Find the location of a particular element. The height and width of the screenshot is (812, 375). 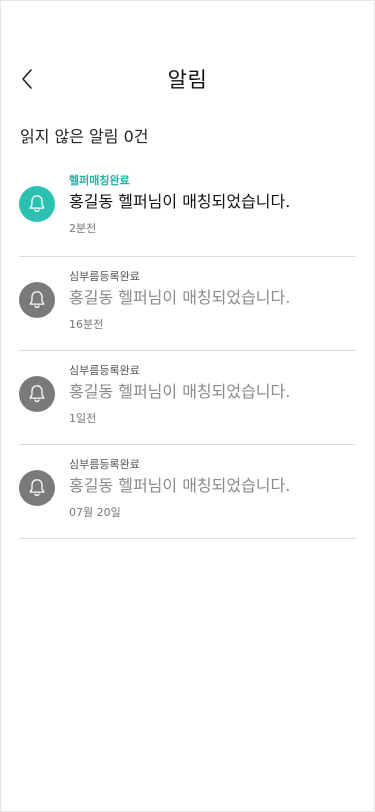

notification-category: 헬퍼매칭완료 is located at coordinates (99, 180).